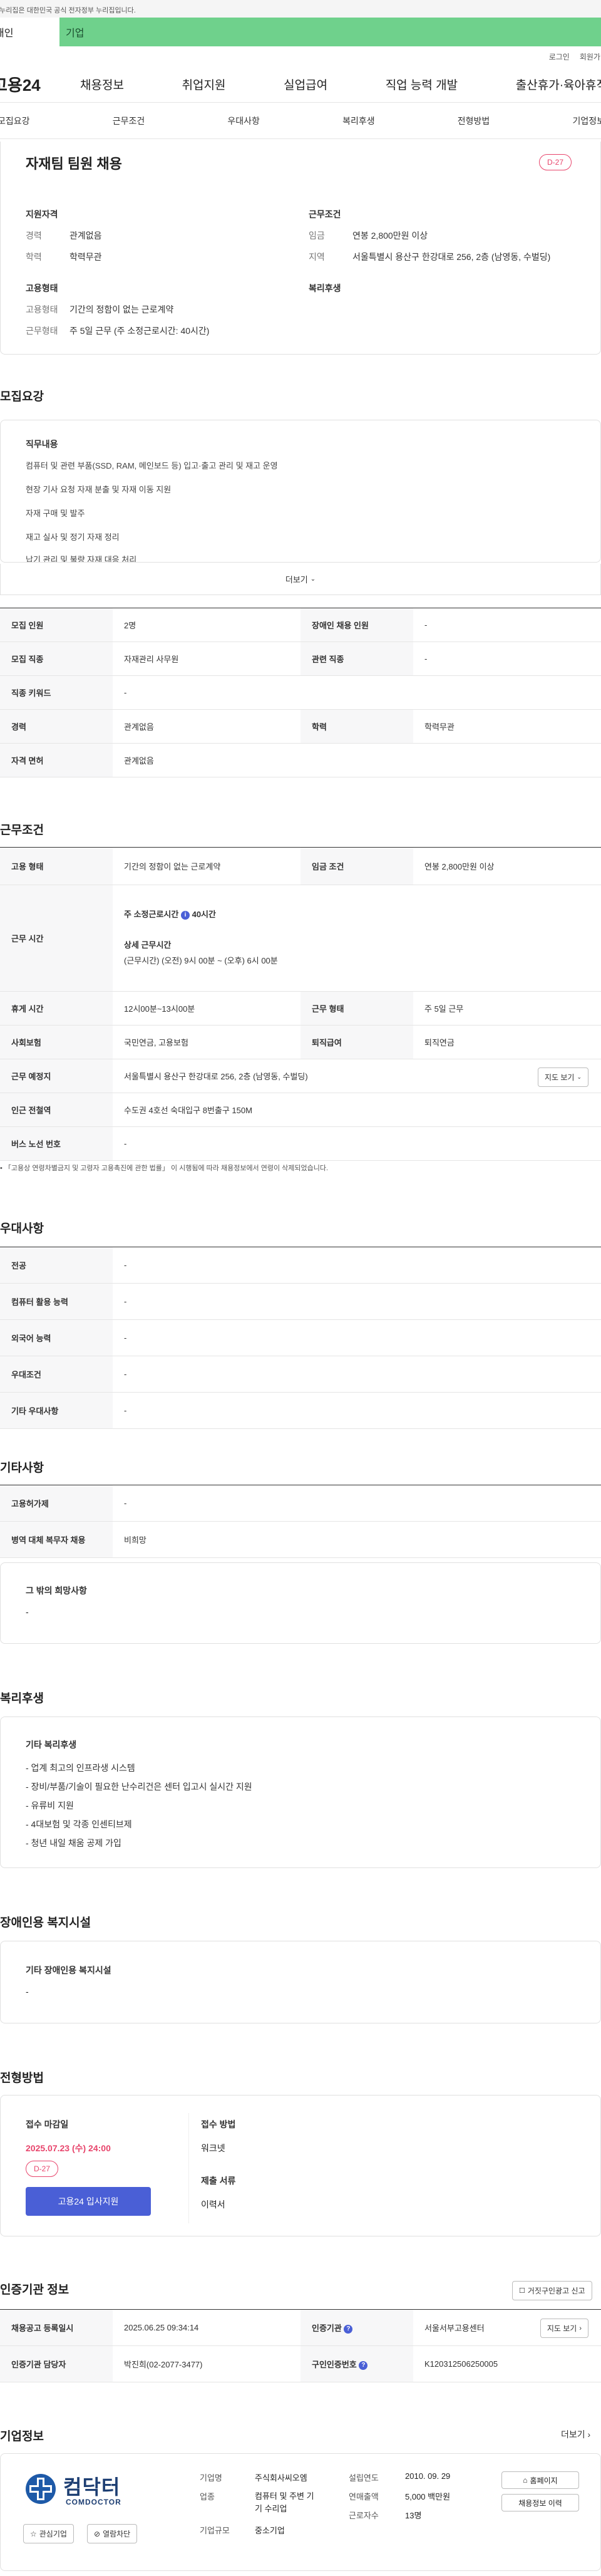 Image resolution: width=601 pixels, height=2576 pixels. What do you see at coordinates (185, 915) in the screenshot?
I see `info-icon: i` at bounding box center [185, 915].